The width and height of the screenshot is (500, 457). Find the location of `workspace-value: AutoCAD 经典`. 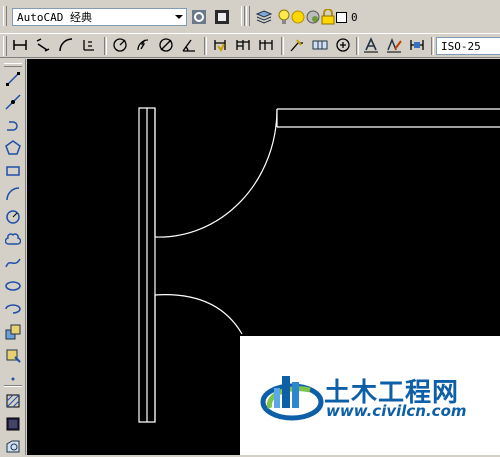

workspace-value: AutoCAD 经典 is located at coordinates (54, 17).